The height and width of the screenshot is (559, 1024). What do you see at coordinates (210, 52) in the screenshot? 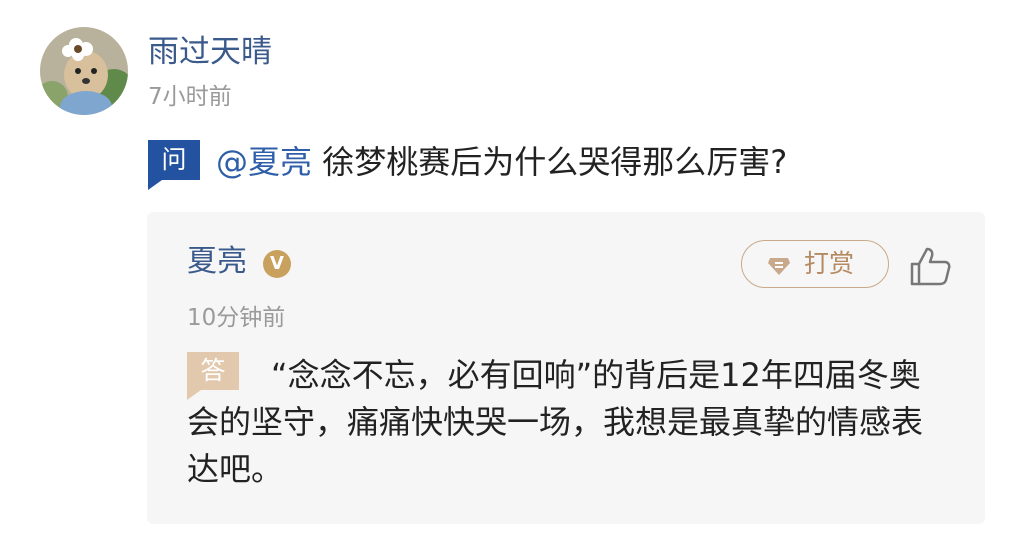
I see `post-username: 雨过天晴` at bounding box center [210, 52].